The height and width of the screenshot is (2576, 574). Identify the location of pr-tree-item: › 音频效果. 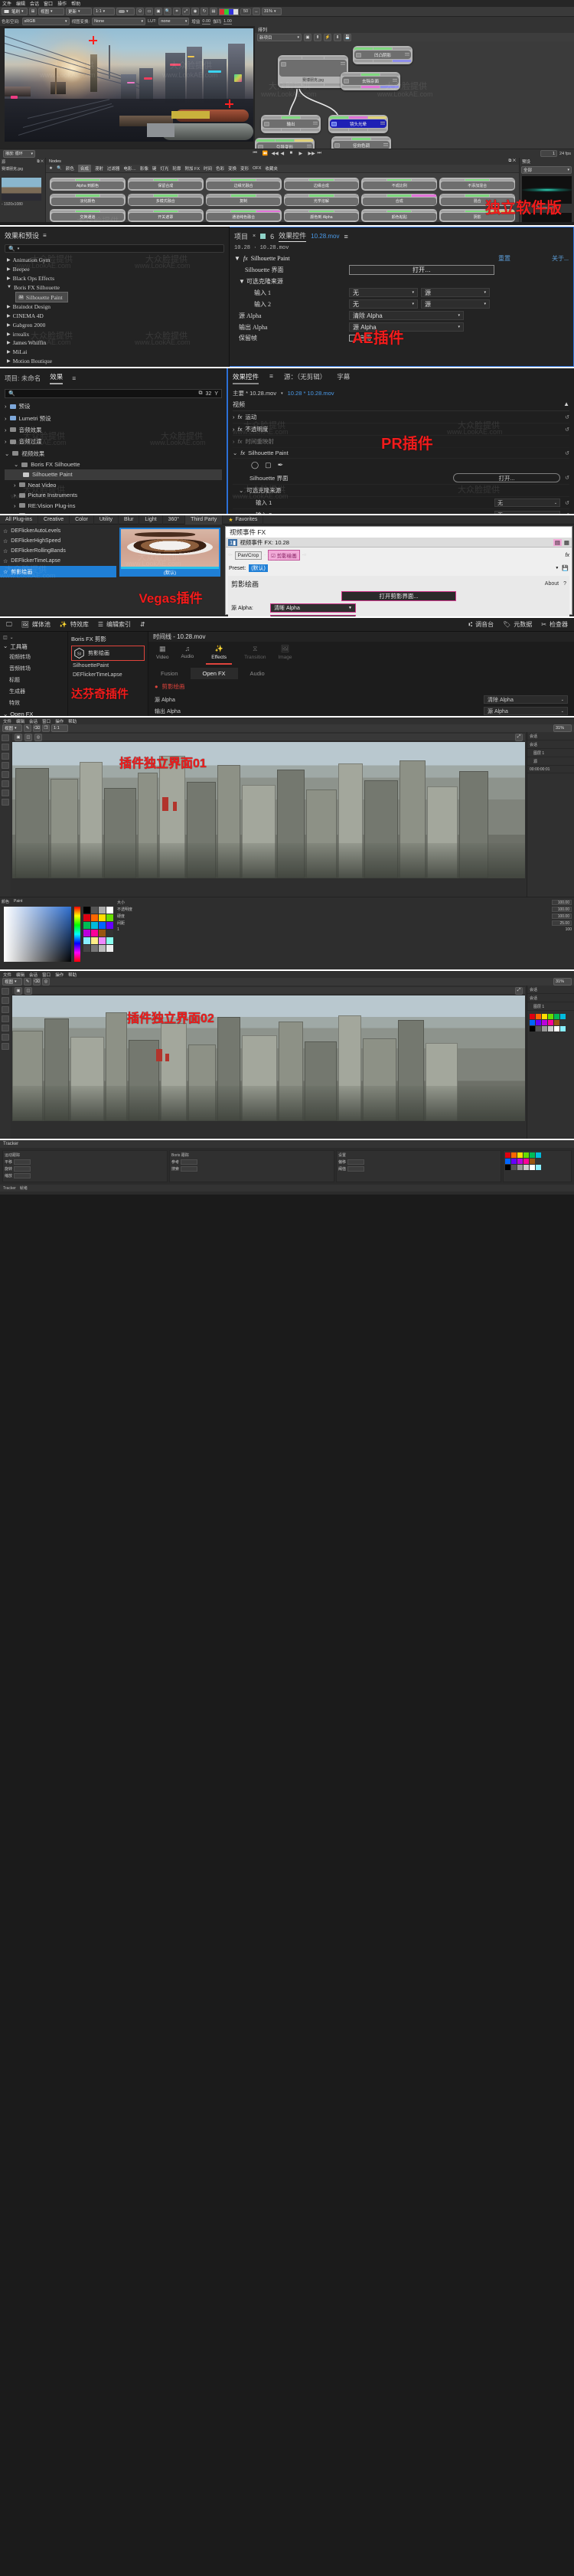
(113, 430).